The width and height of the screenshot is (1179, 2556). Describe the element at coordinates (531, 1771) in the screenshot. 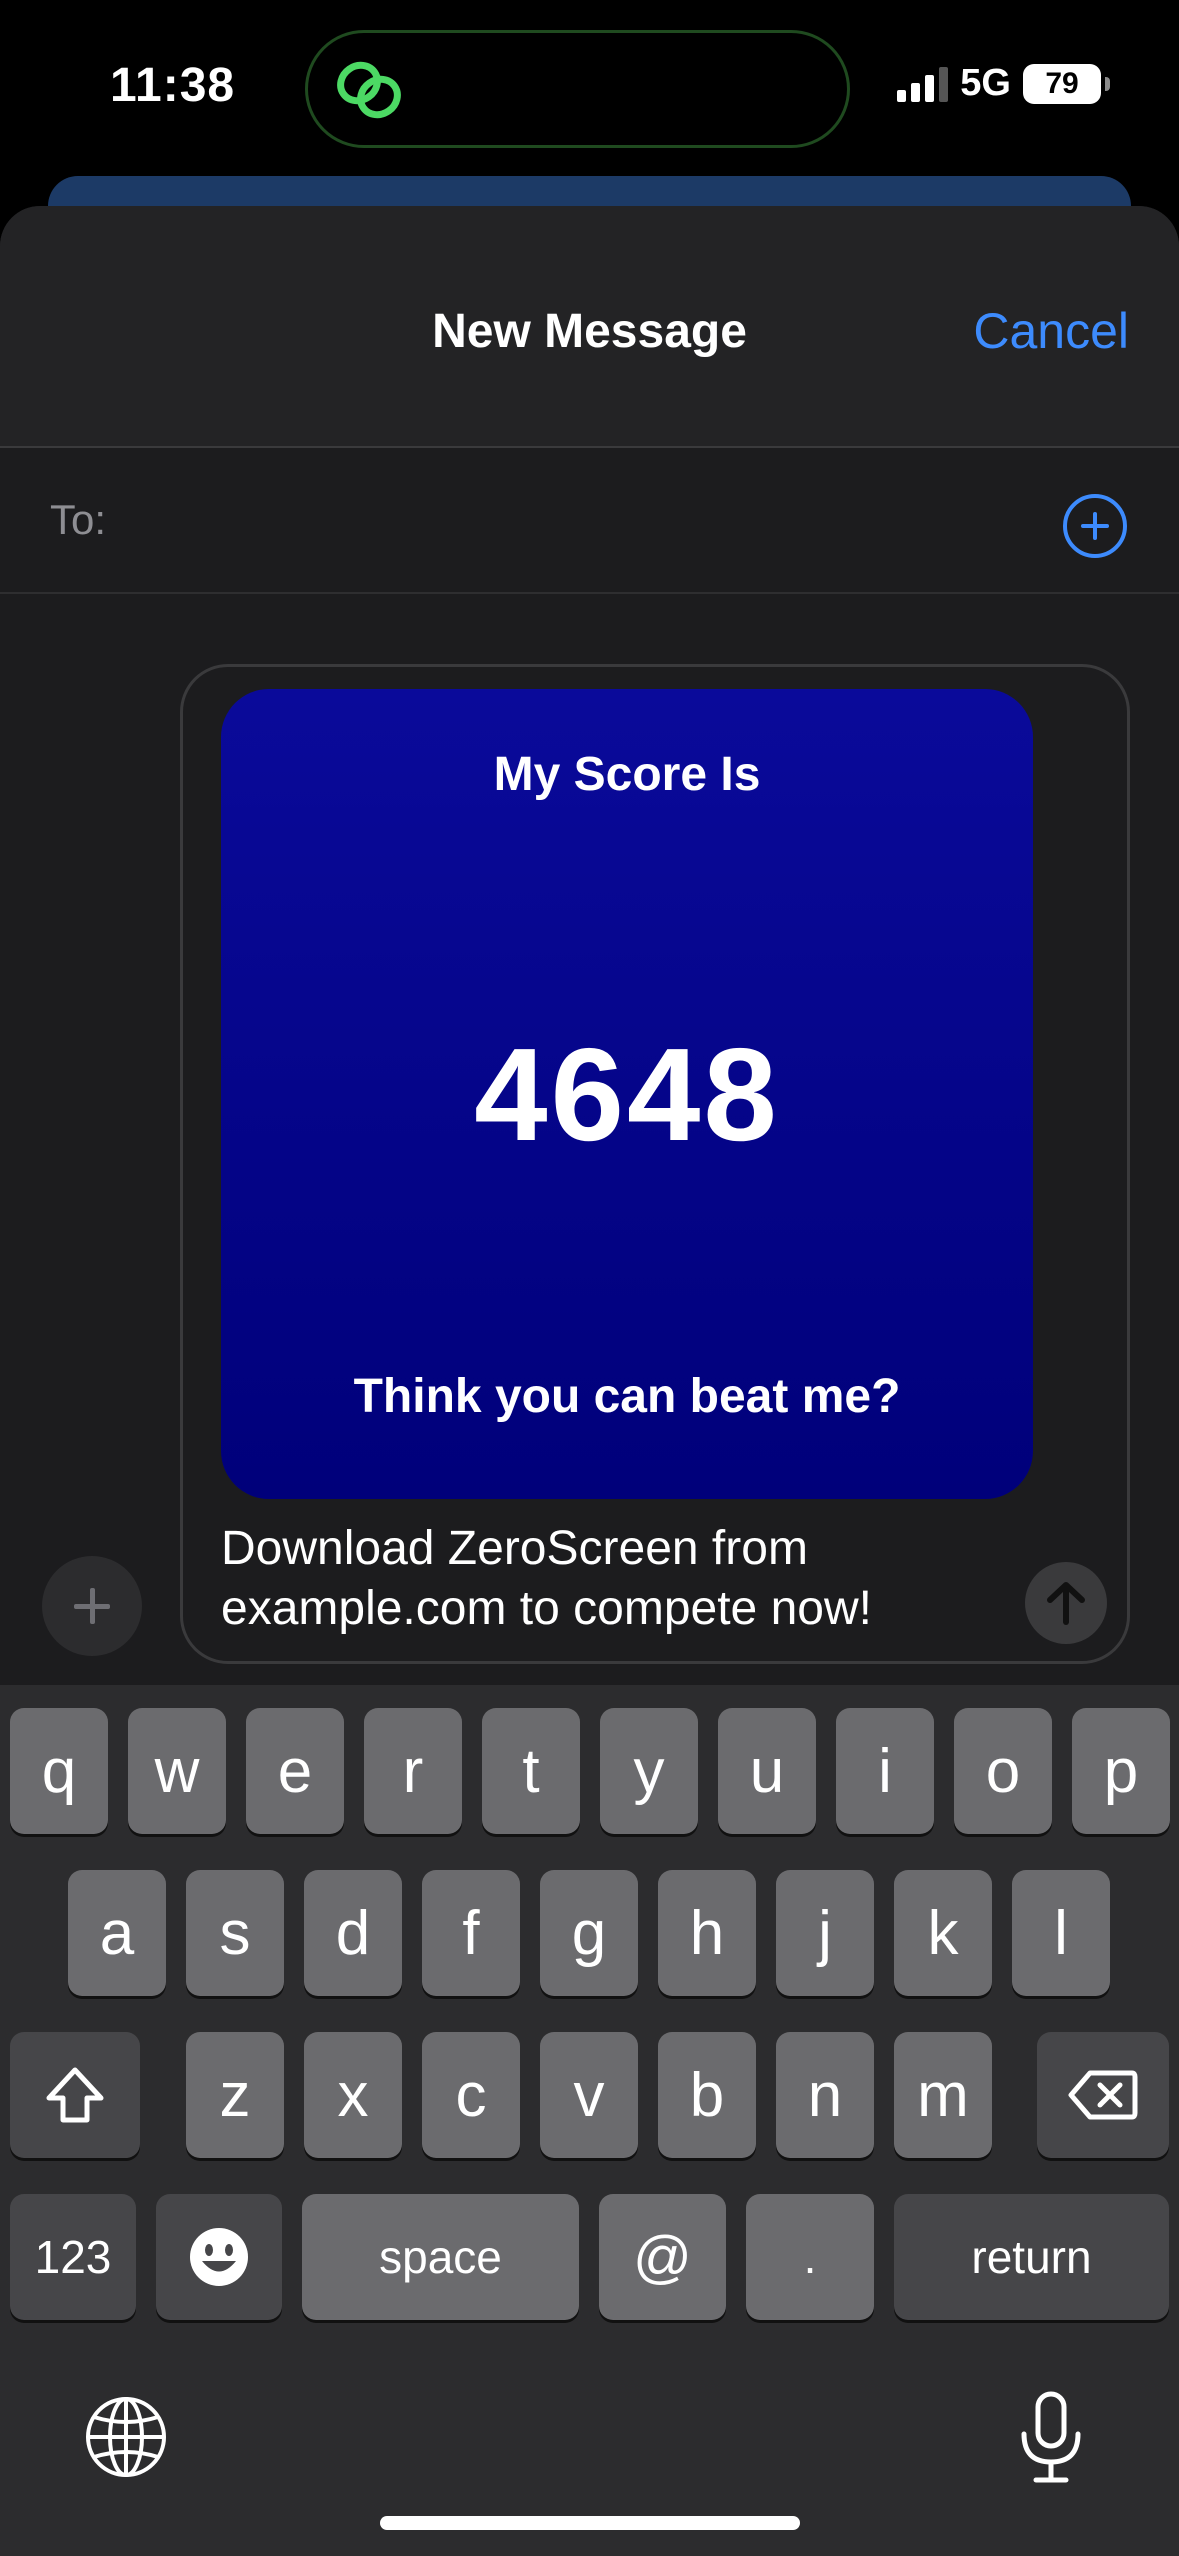

I see `key-t: t` at that location.